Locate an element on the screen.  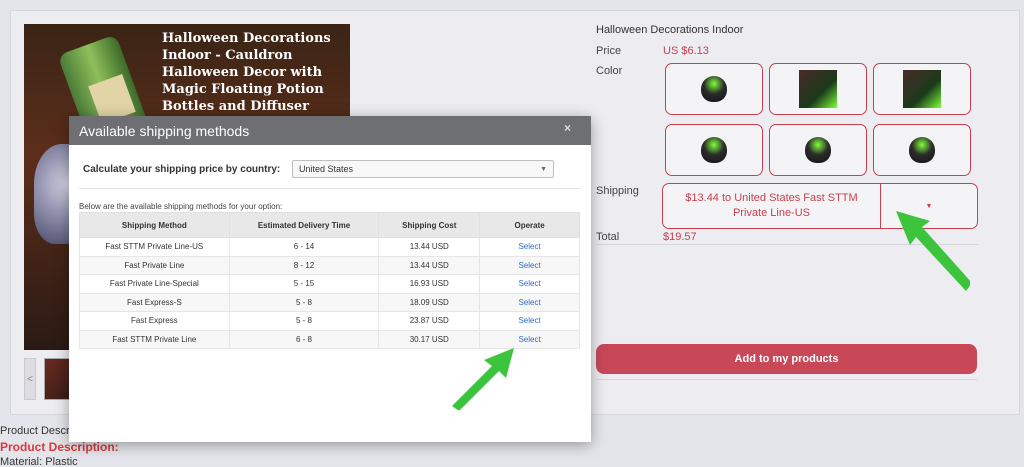
cost-cell: 16.93 USD is located at coordinates (429, 284).